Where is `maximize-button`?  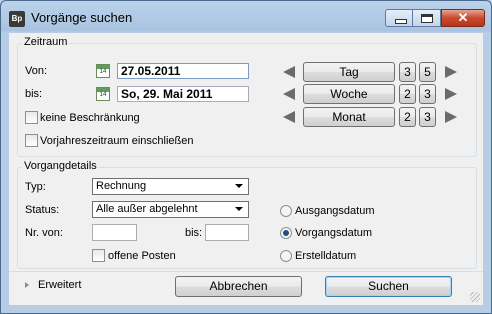
maximize-button is located at coordinates (427, 18).